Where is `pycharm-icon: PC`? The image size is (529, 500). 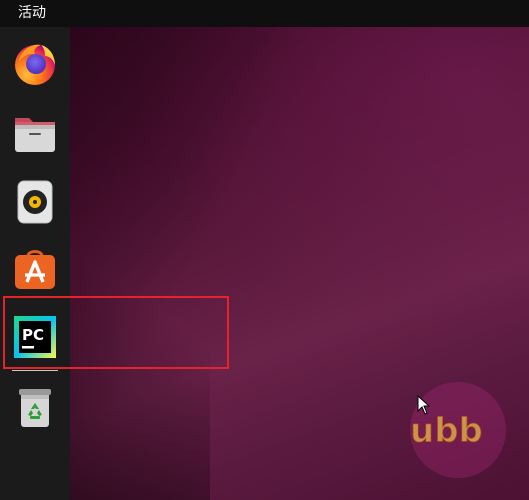
pycharm-icon: PC is located at coordinates (35, 337).